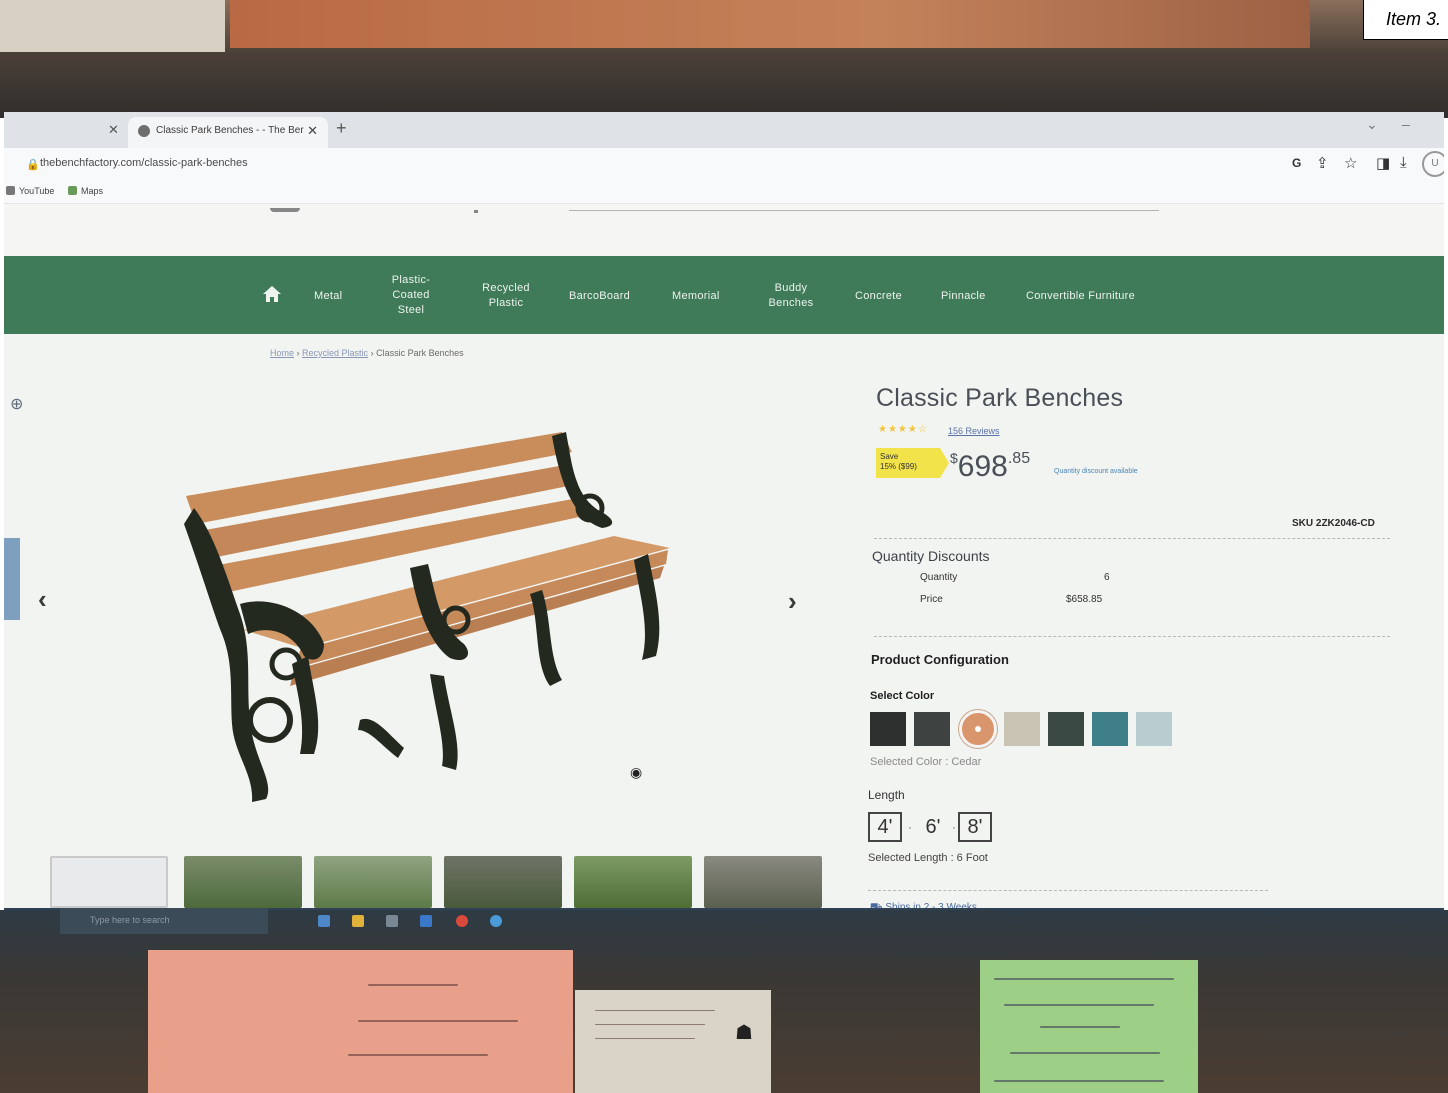 This screenshot has height=1093, width=1448. What do you see at coordinates (358, 921) in the screenshot?
I see `file-explorer-icon` at bounding box center [358, 921].